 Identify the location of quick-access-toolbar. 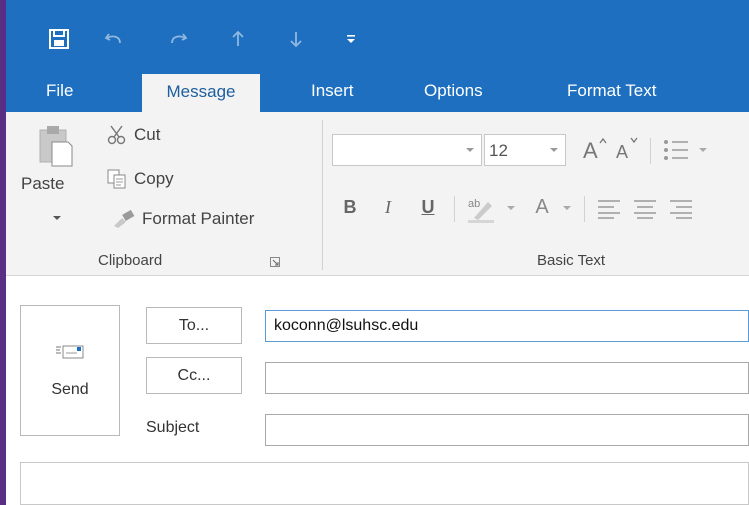
(377, 35).